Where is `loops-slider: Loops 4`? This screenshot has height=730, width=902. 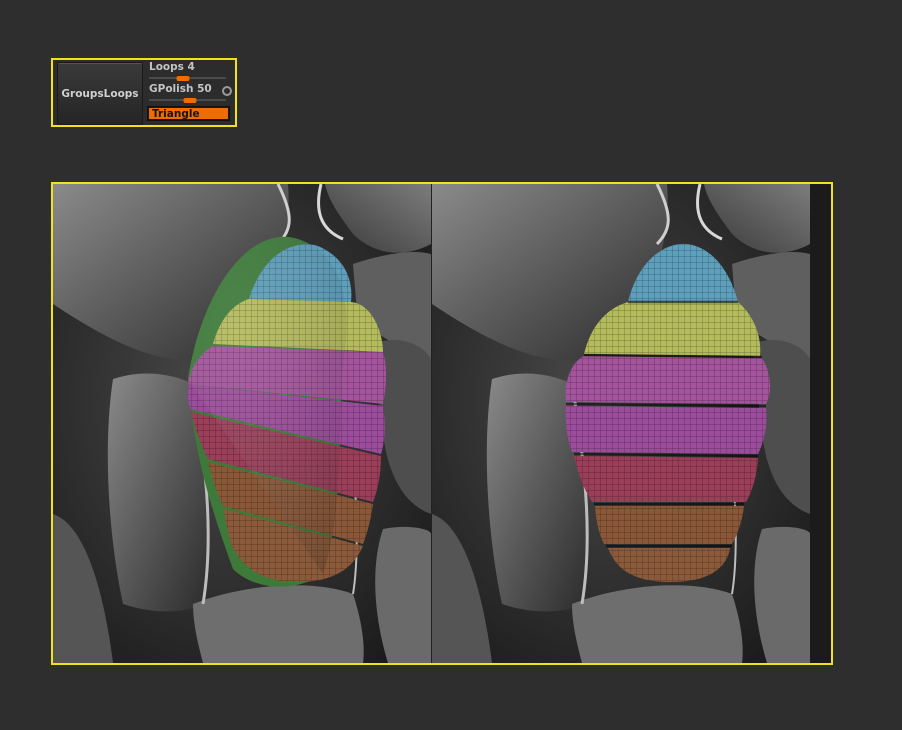
loops-slider: Loops 4 is located at coordinates (190, 71).